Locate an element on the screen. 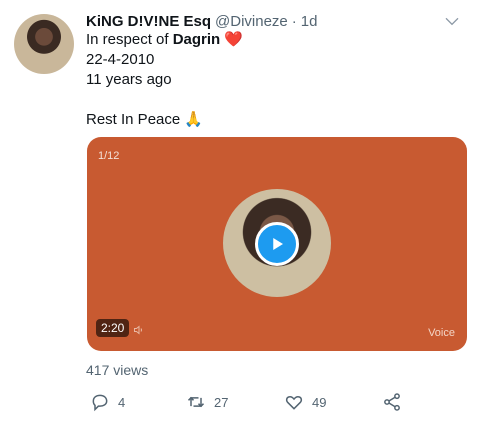  tweet-time: 1d is located at coordinates (309, 21).